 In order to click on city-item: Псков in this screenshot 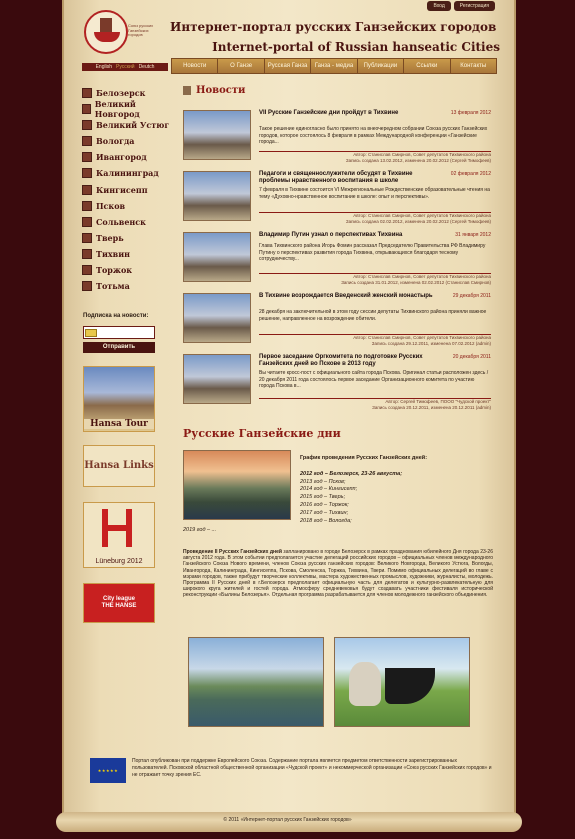, I will do `click(126, 206)`.